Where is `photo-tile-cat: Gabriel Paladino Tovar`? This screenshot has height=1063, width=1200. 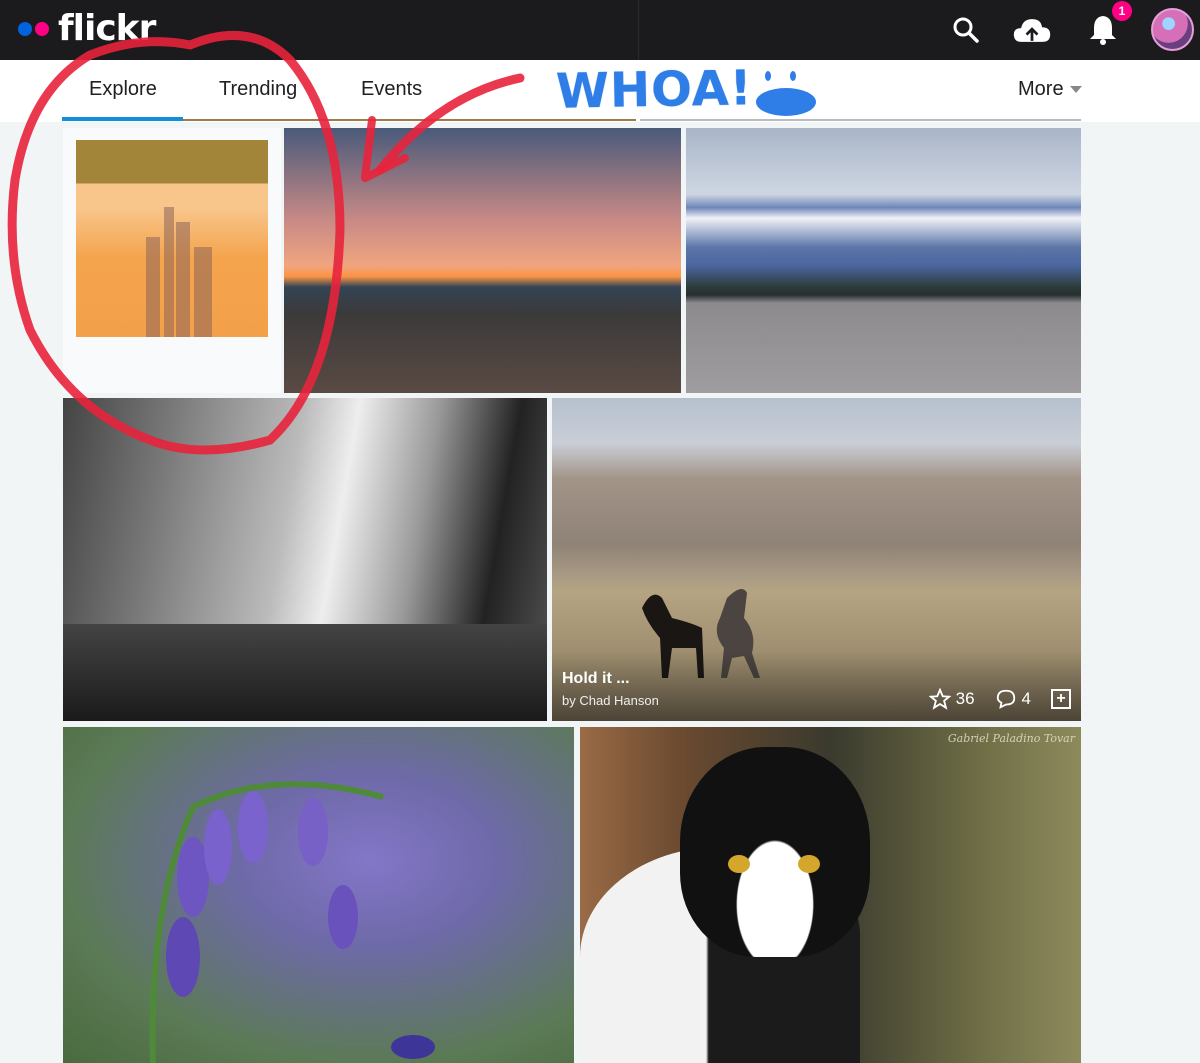
photo-tile-cat: Gabriel Paladino Tovar is located at coordinates (830, 895).